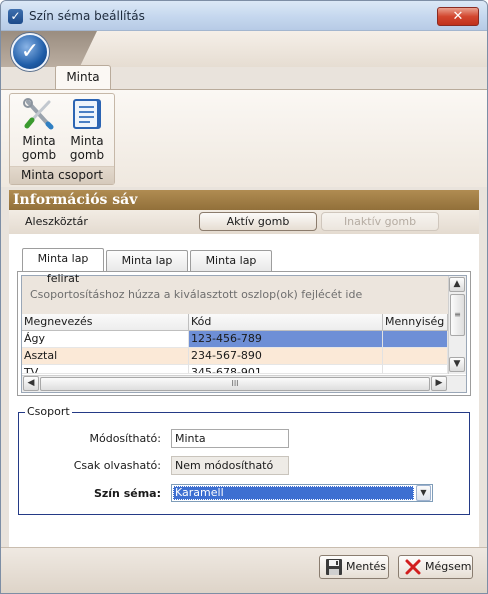 The height and width of the screenshot is (594, 488). What do you see at coordinates (286, 369) in the screenshot?
I see `table-cell: 345-678-901` at bounding box center [286, 369].